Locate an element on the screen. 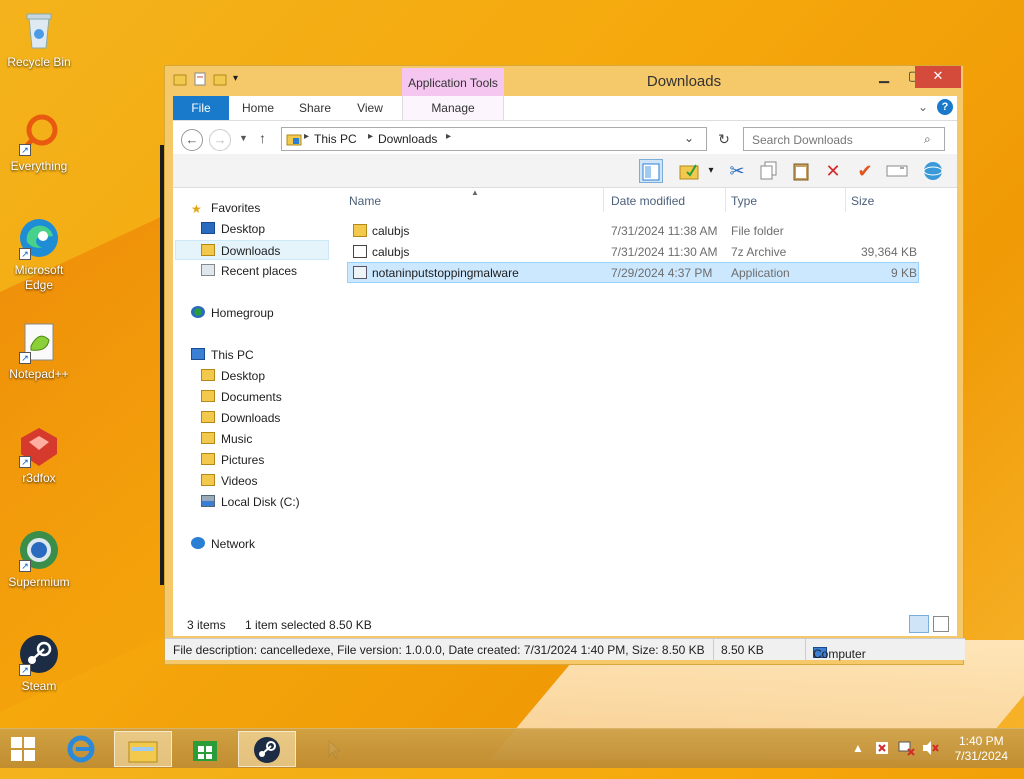 The height and width of the screenshot is (779, 1024). desktop-icon-notepad-plus-plus: ↗ Notepad++ is located at coordinates (39, 351).